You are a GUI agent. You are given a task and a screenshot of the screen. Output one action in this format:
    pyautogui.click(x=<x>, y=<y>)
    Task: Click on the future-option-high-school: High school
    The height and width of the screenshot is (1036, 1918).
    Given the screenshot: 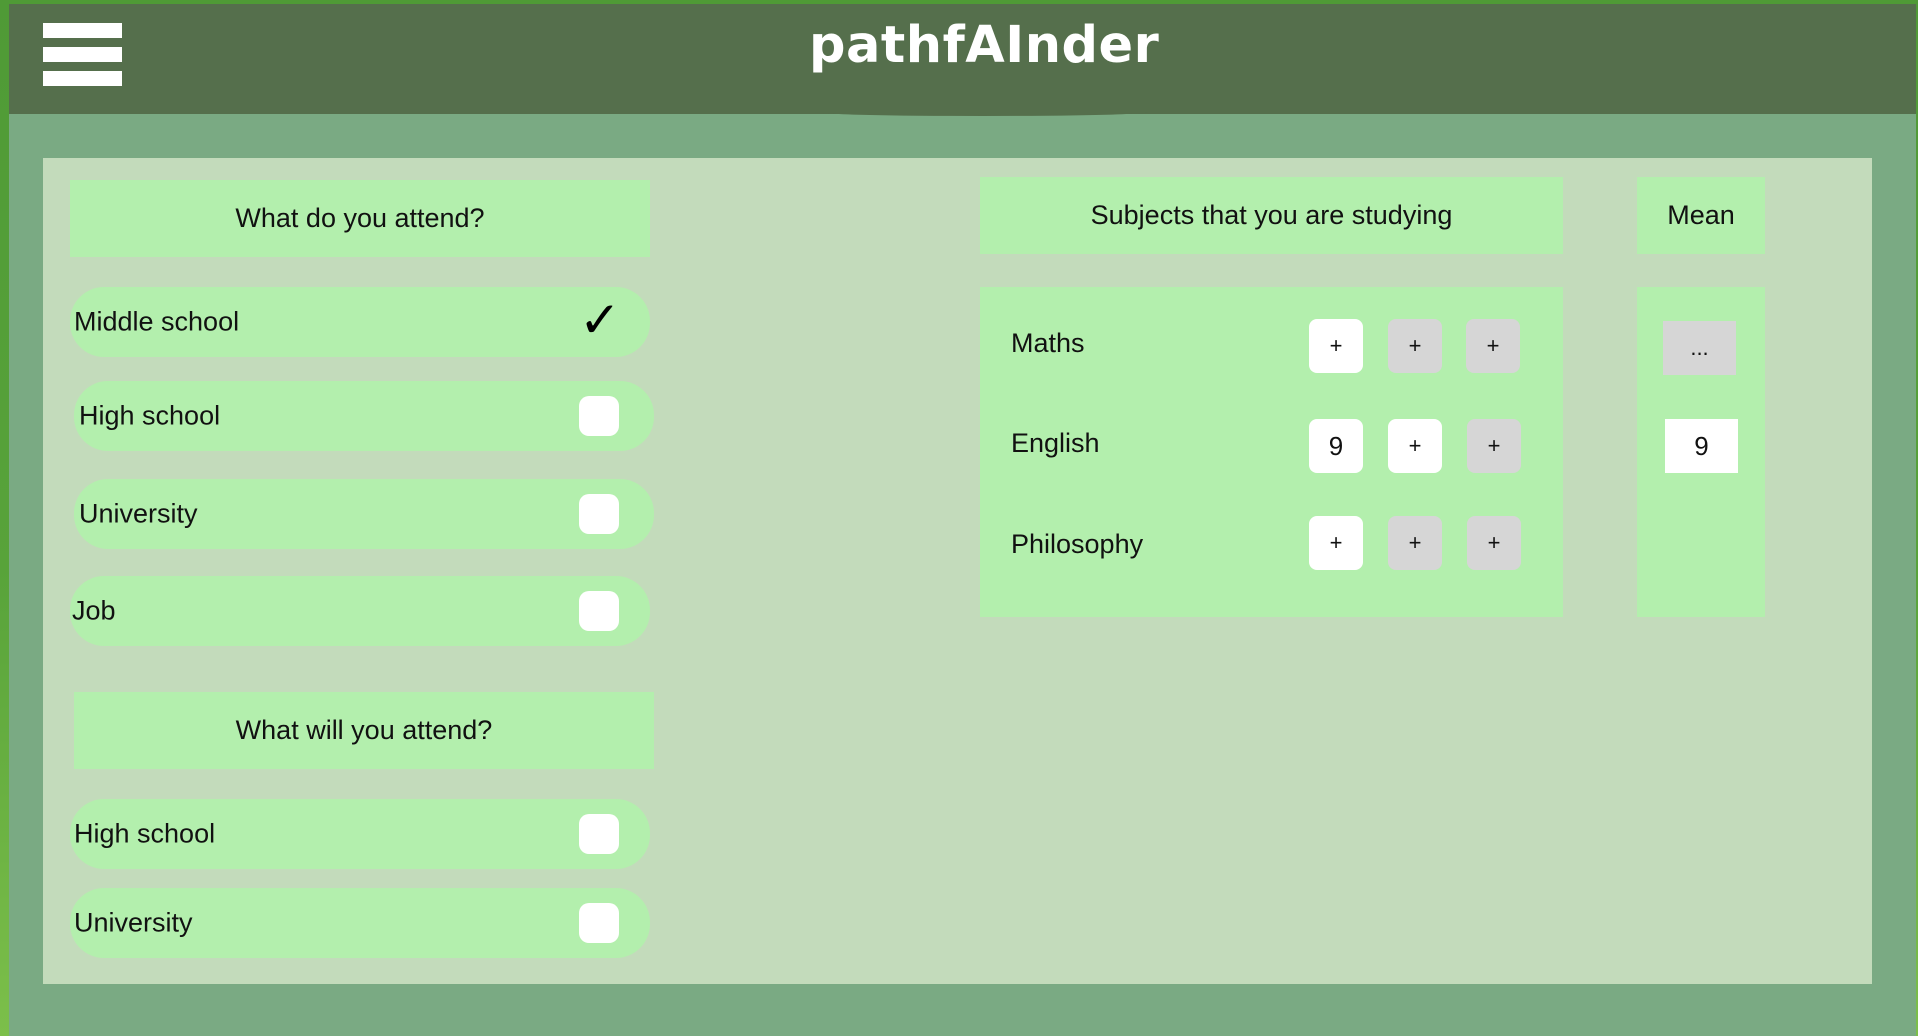 What is the action you would take?
    pyautogui.click(x=360, y=834)
    